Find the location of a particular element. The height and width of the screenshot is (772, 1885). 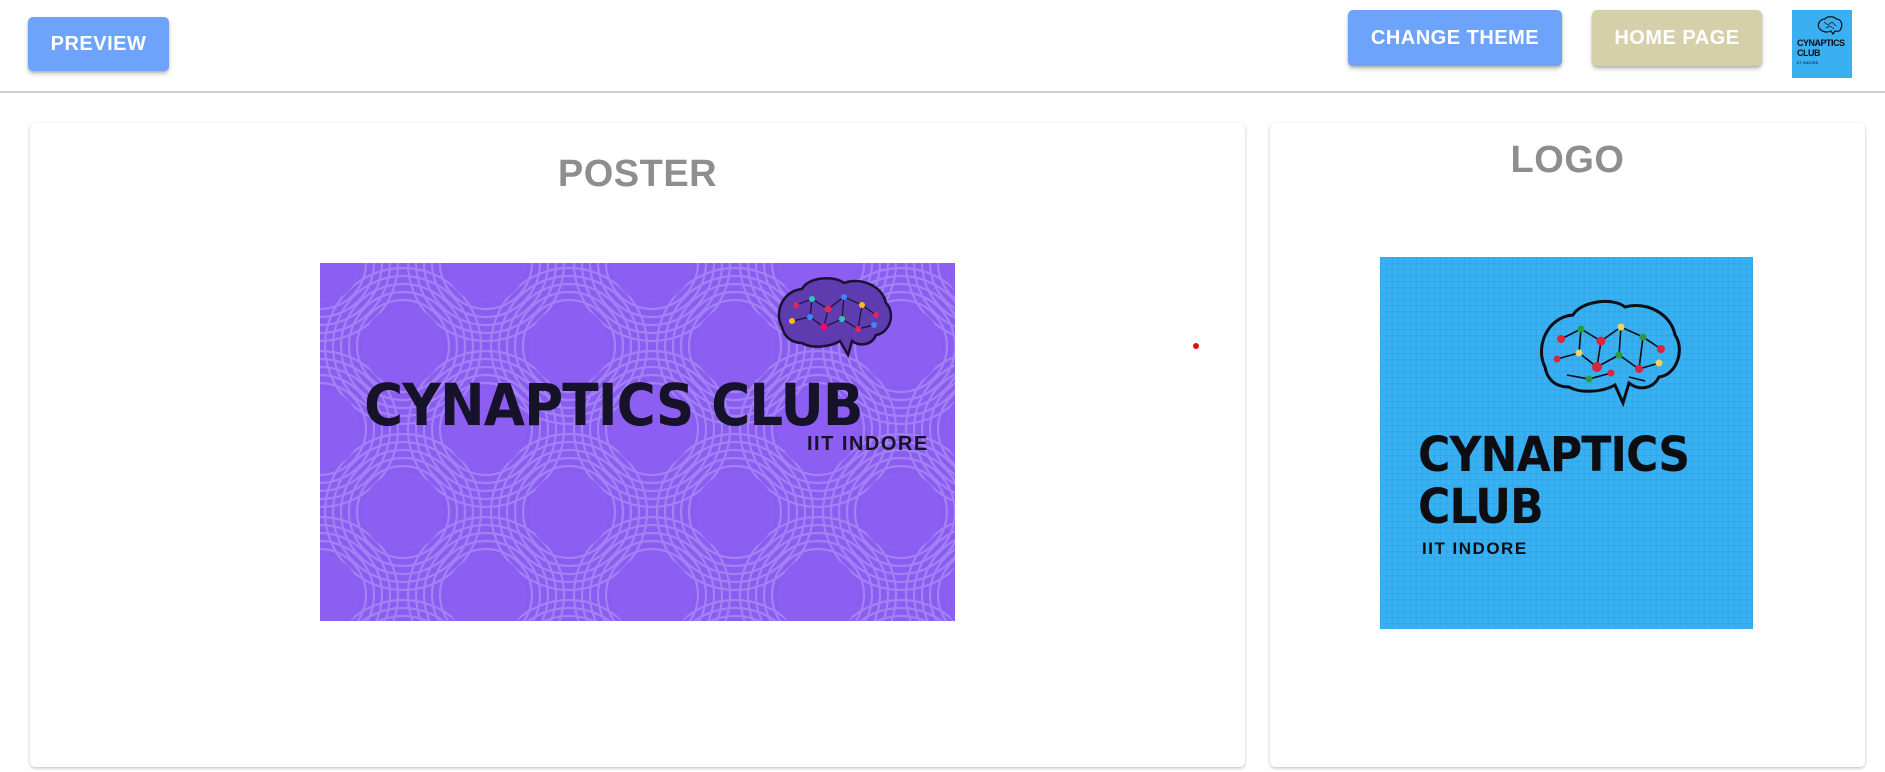

logo-image-title: CYNAPTICS CLUB is located at coordinates (1554, 481).